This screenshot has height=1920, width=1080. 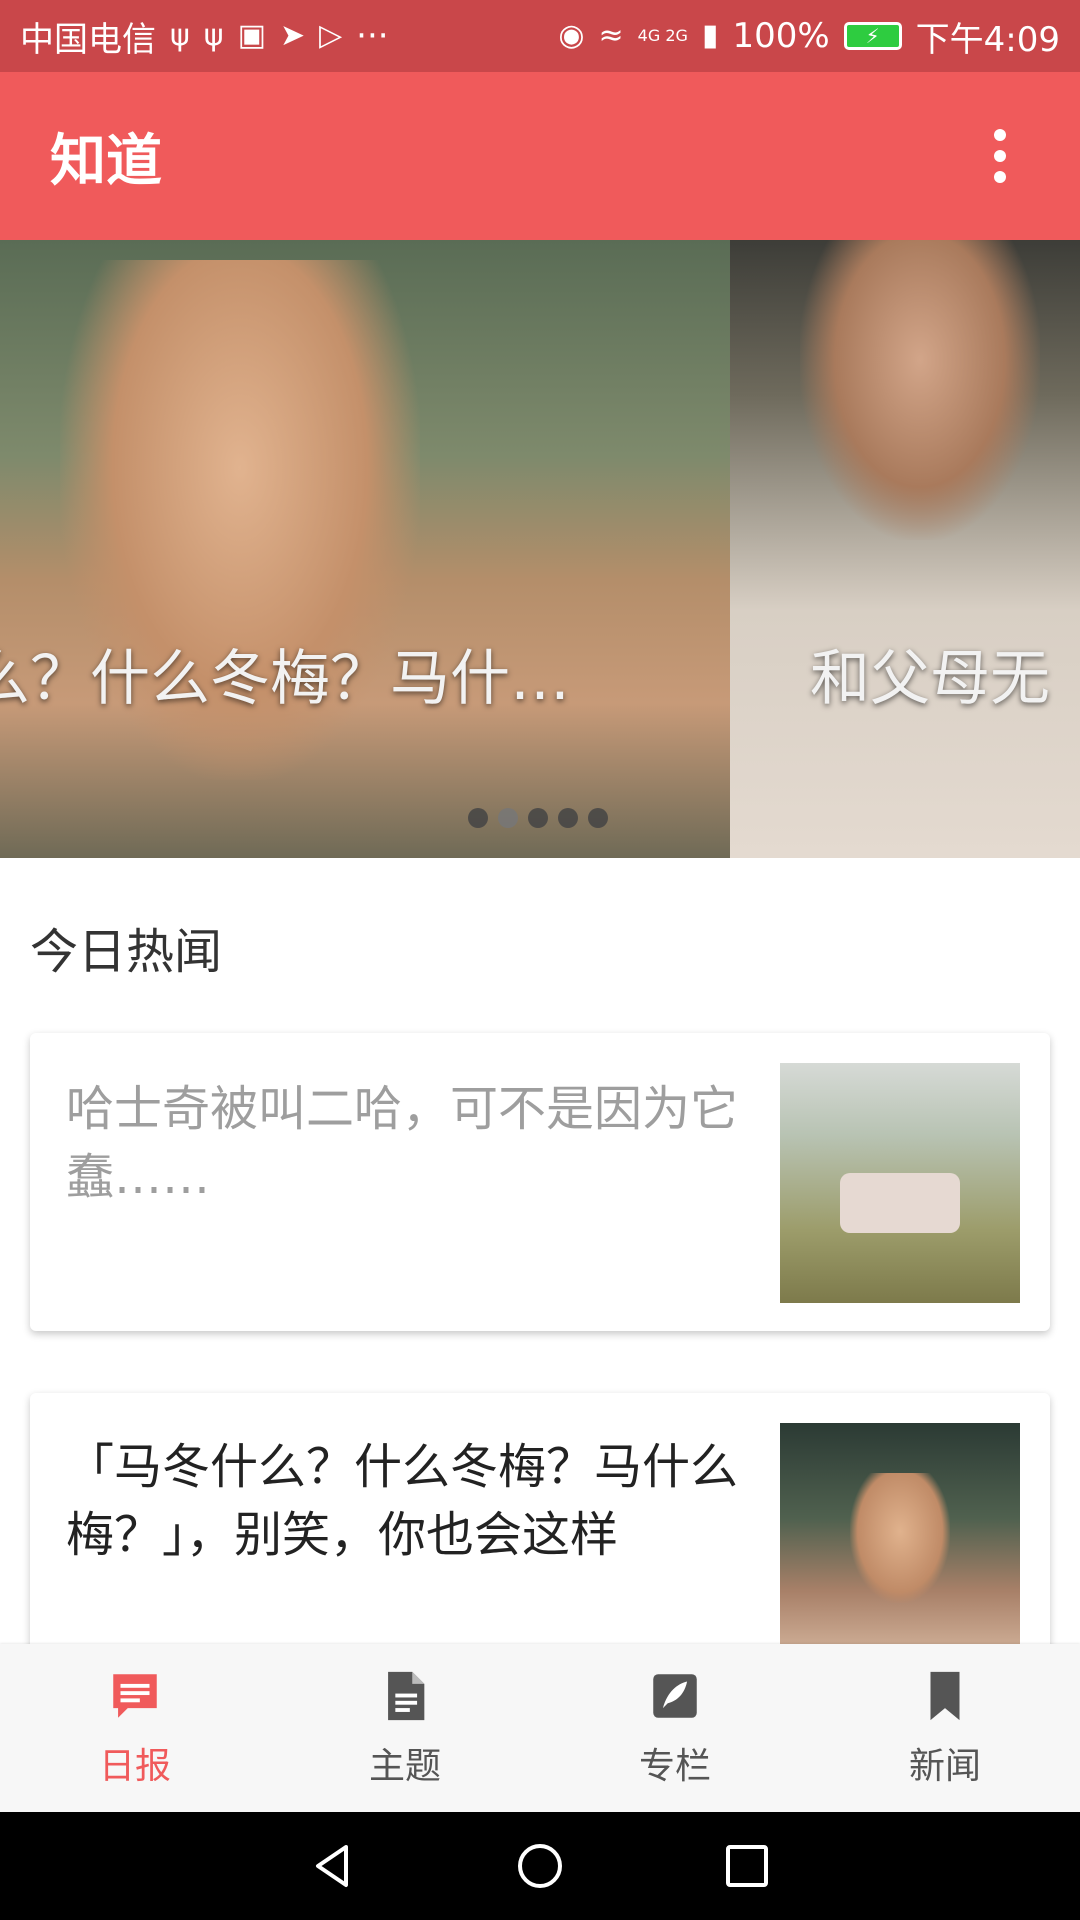 What do you see at coordinates (710, 35) in the screenshot?
I see `signal-icon: ▮` at bounding box center [710, 35].